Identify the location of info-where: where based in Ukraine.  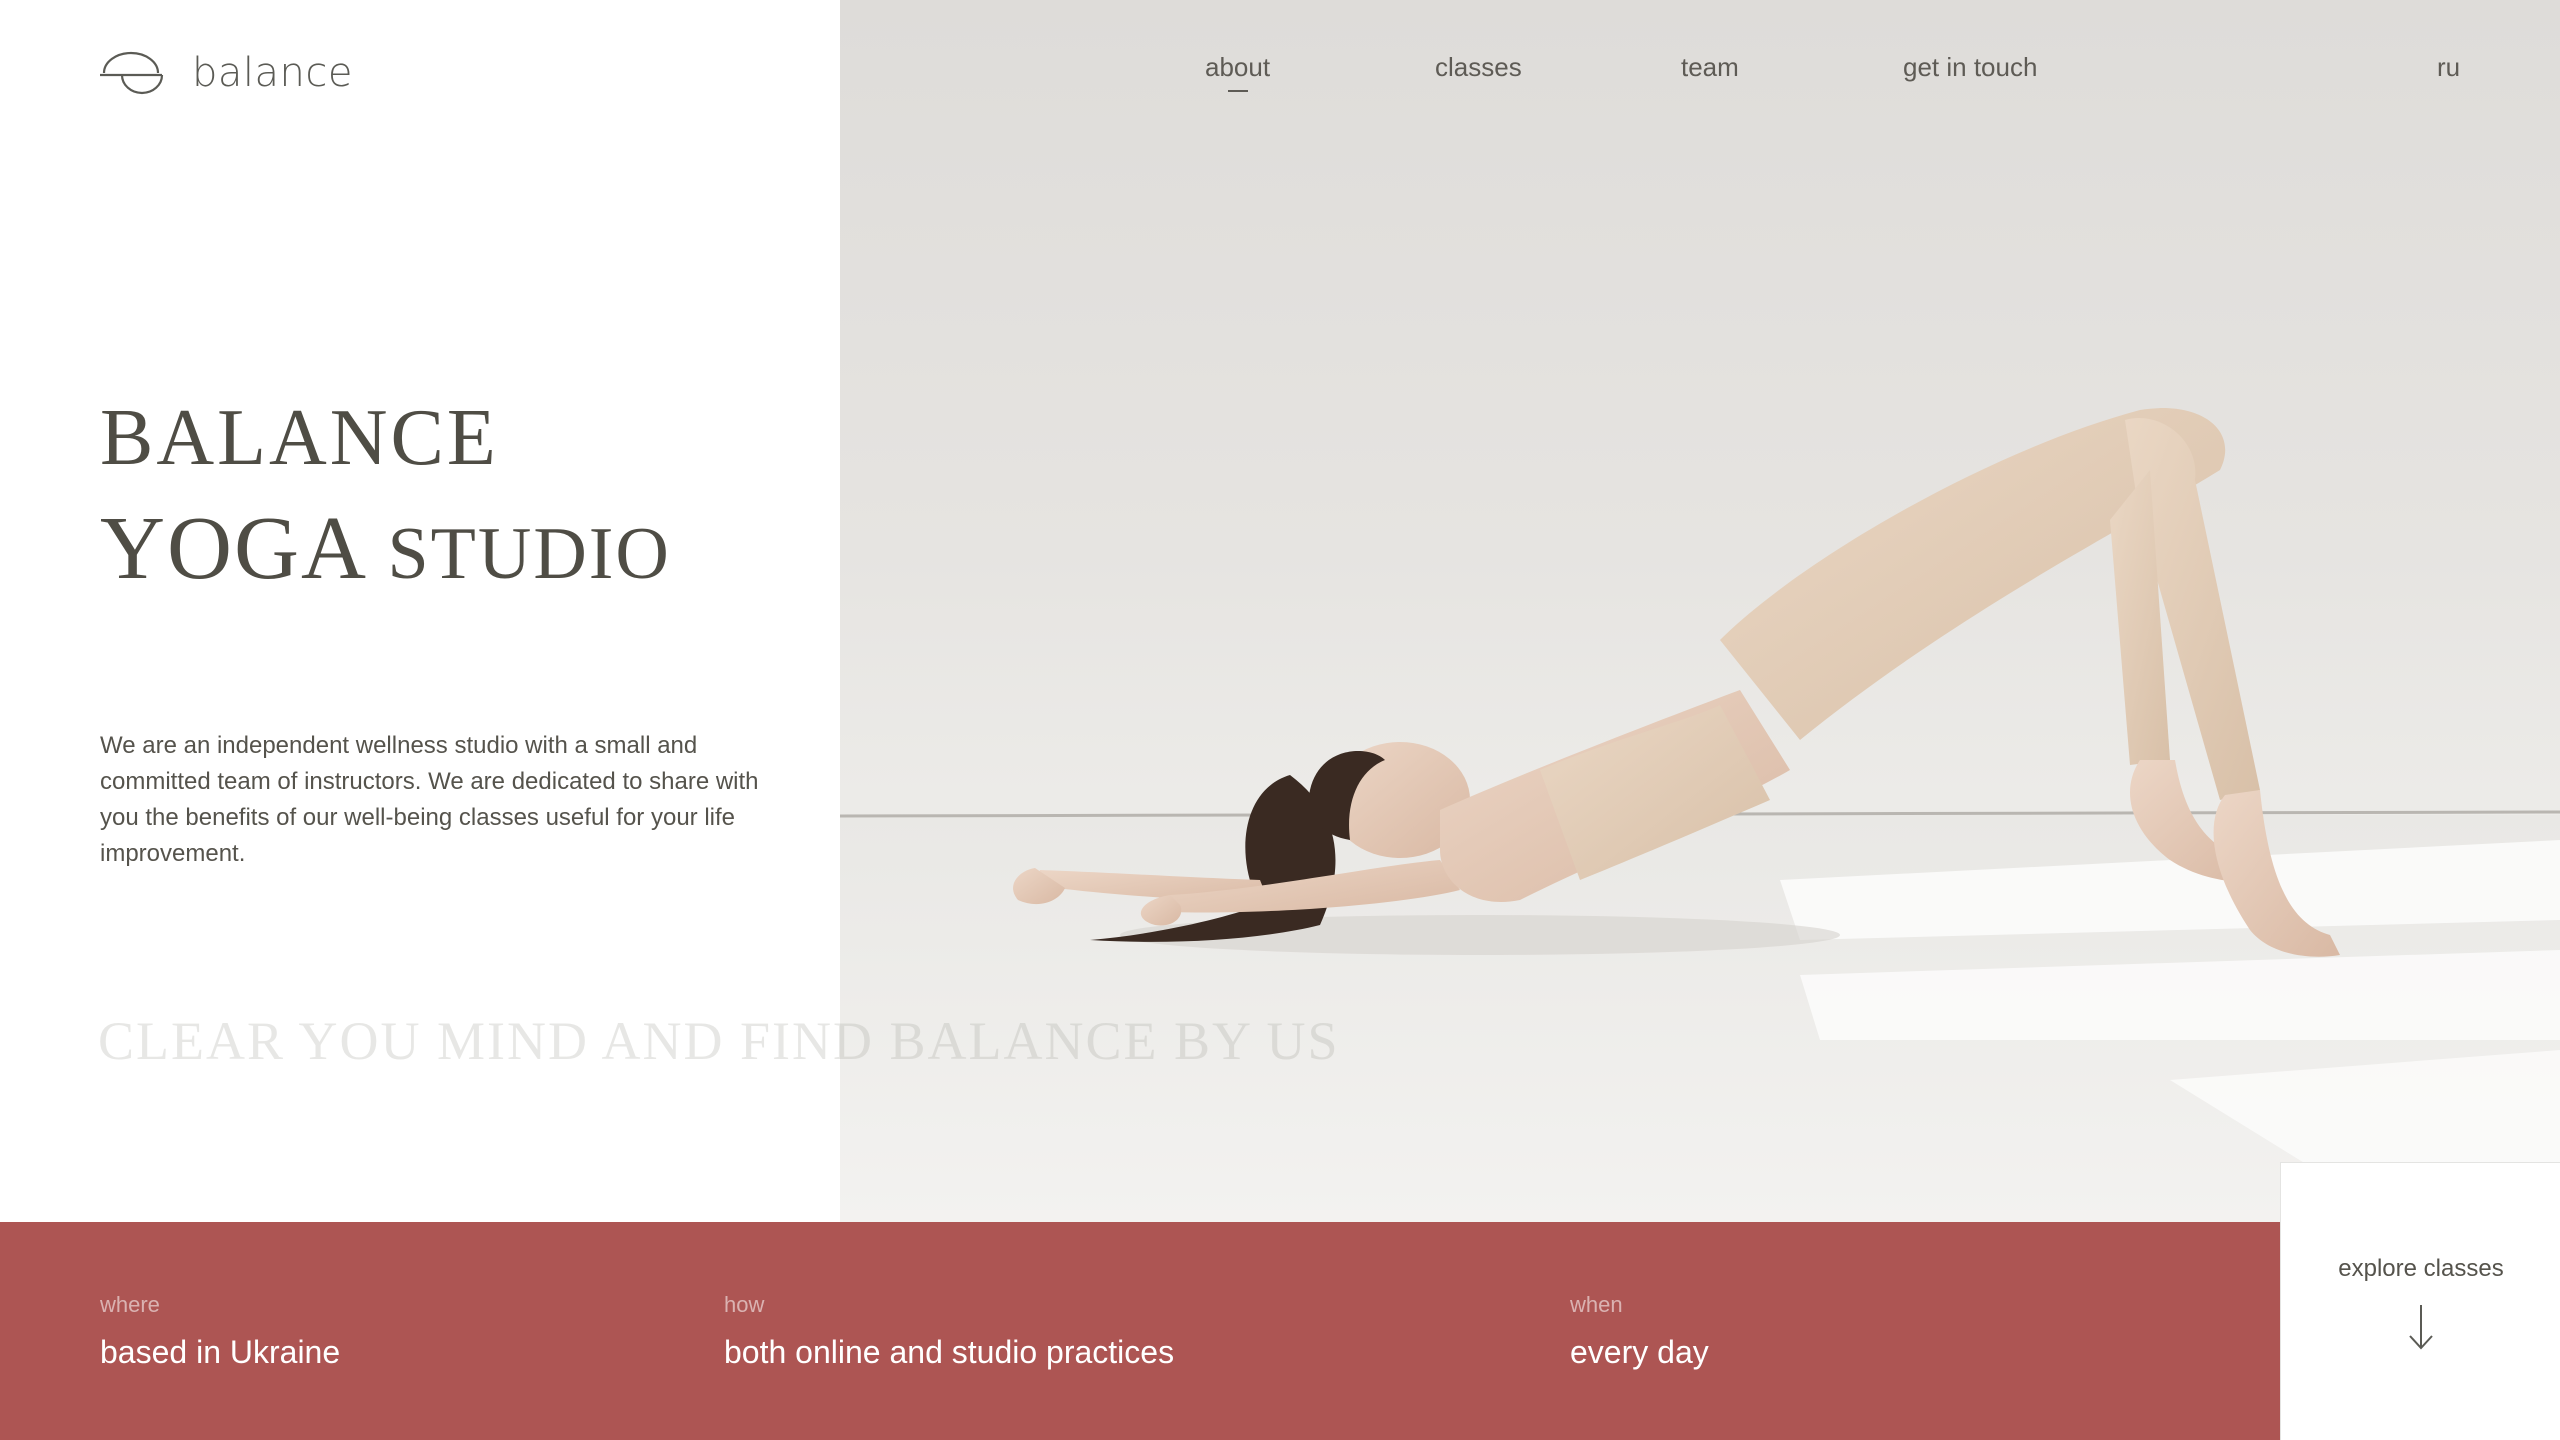
(220, 1331).